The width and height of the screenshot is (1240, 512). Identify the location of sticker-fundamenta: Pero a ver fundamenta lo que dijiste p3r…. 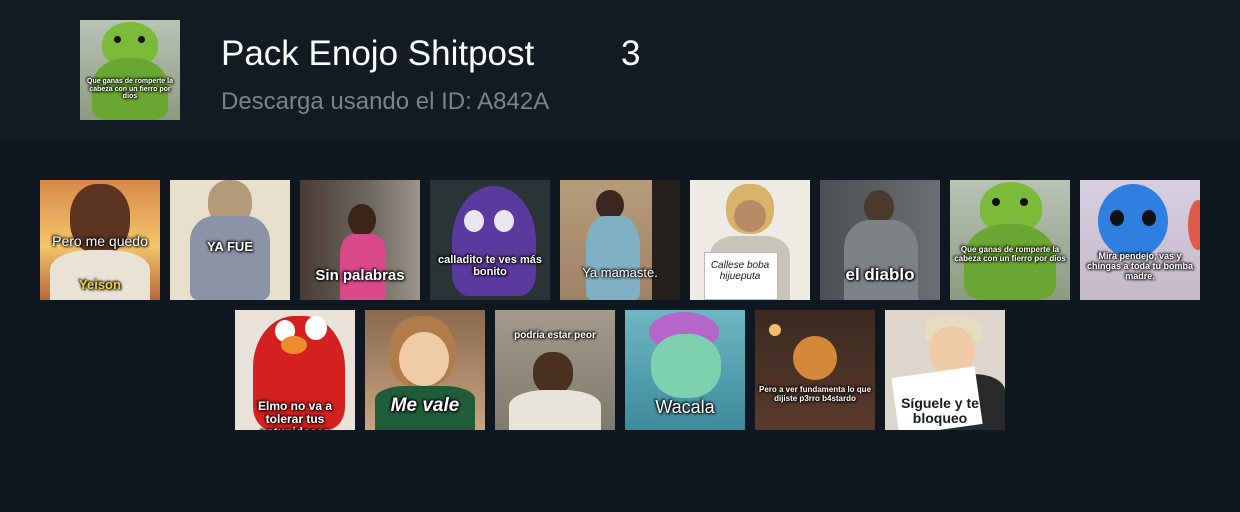
(815, 370).